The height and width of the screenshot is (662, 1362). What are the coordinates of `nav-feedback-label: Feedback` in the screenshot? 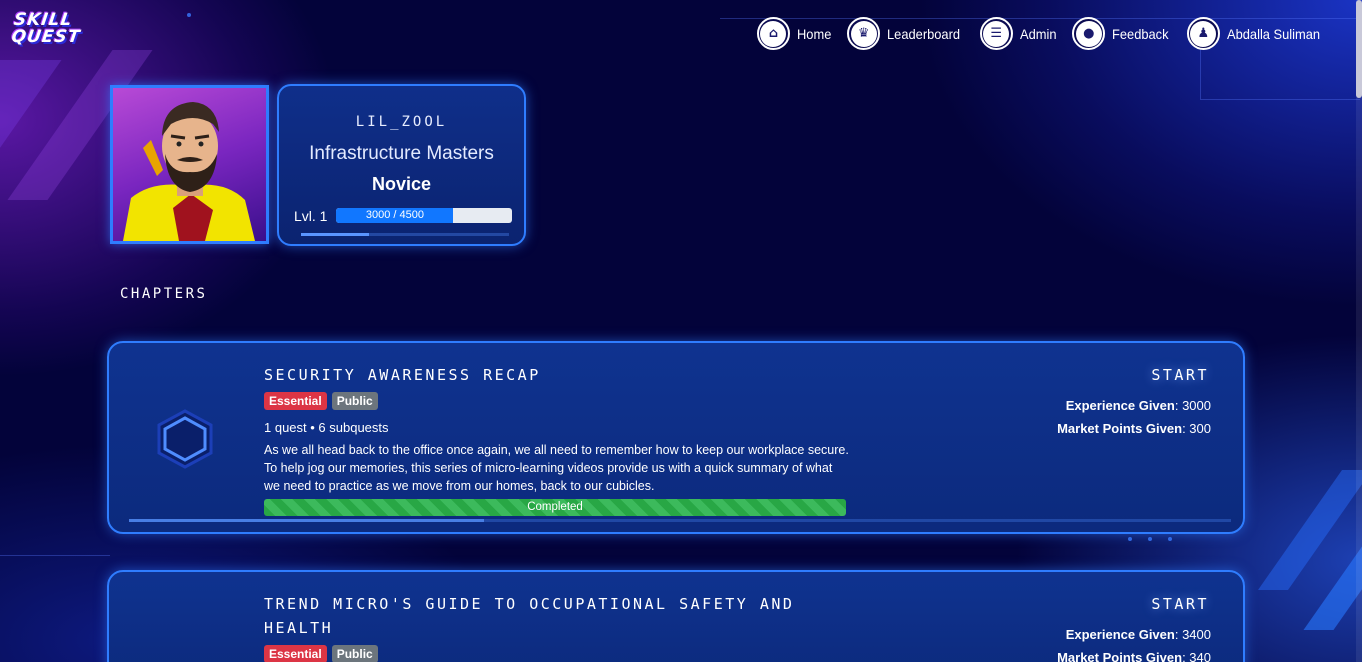 It's located at (1140, 33).